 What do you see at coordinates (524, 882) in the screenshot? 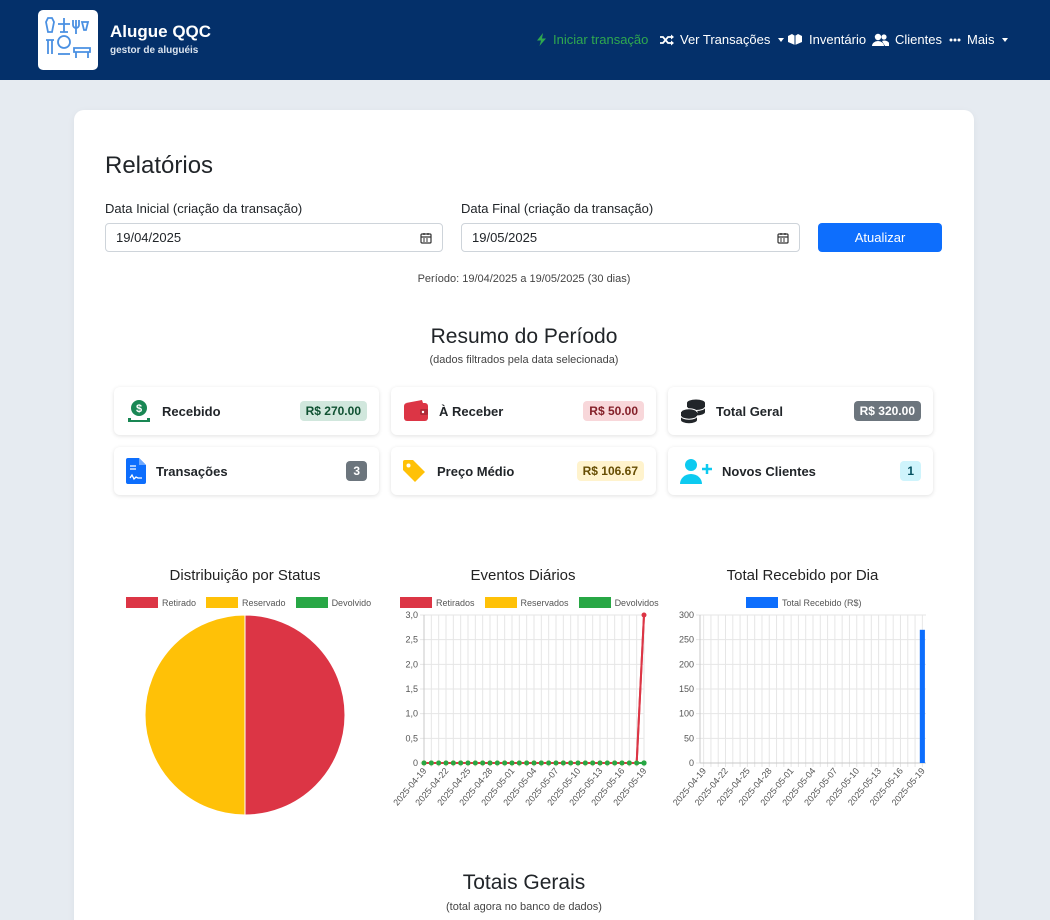
I see `totals-title: Totais Gerais` at bounding box center [524, 882].